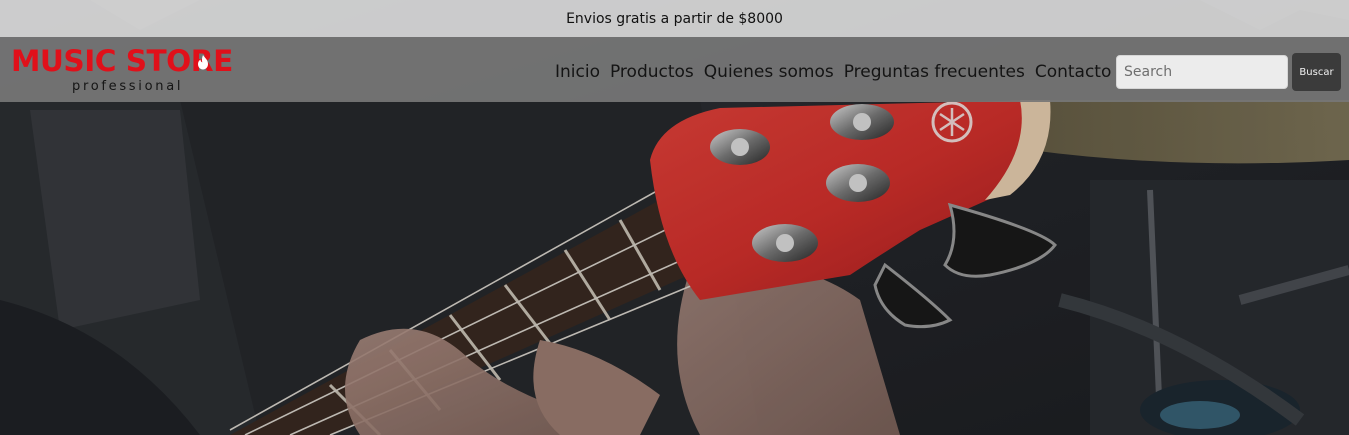 The width and height of the screenshot is (1349, 435). Describe the element at coordinates (1316, 72) in the screenshot. I see `search-button: Buscar` at that location.